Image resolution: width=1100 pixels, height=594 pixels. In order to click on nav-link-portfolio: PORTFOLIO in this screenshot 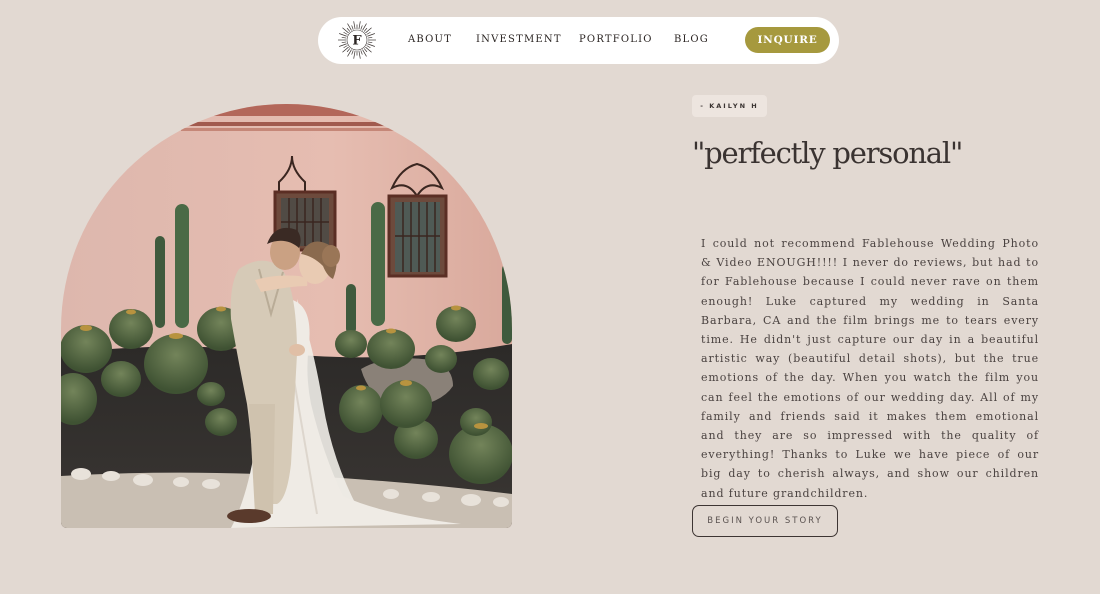, I will do `click(616, 40)`.